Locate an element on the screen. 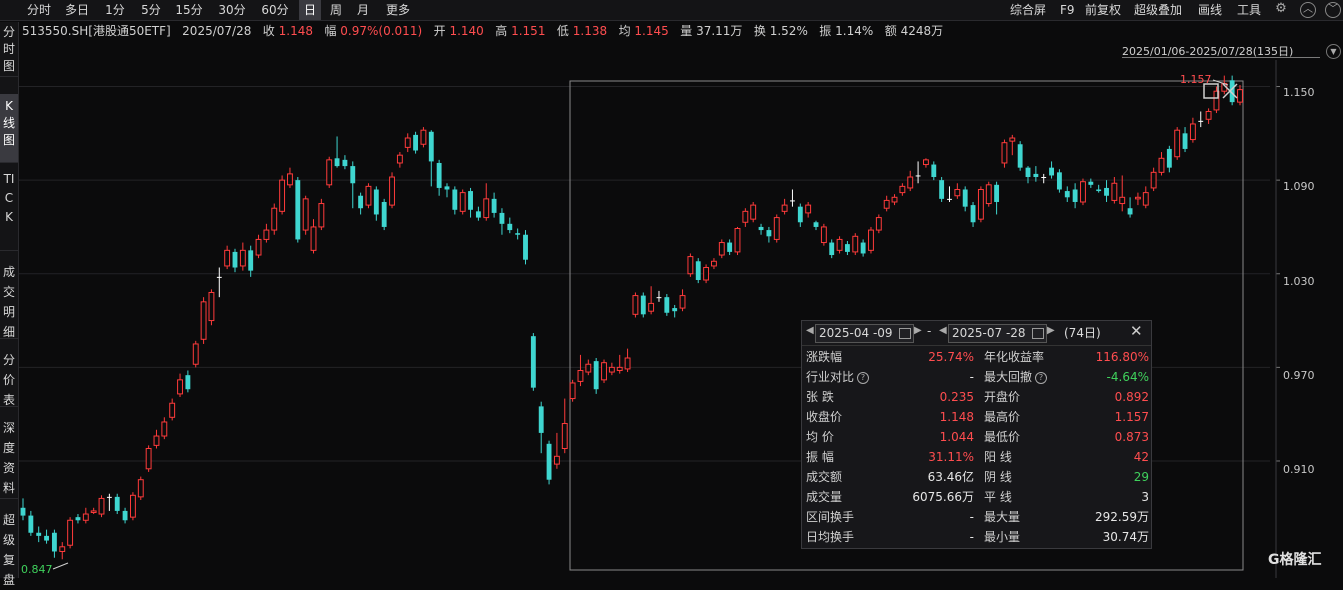  period-tab-30min: 30分 is located at coordinates (232, 10).